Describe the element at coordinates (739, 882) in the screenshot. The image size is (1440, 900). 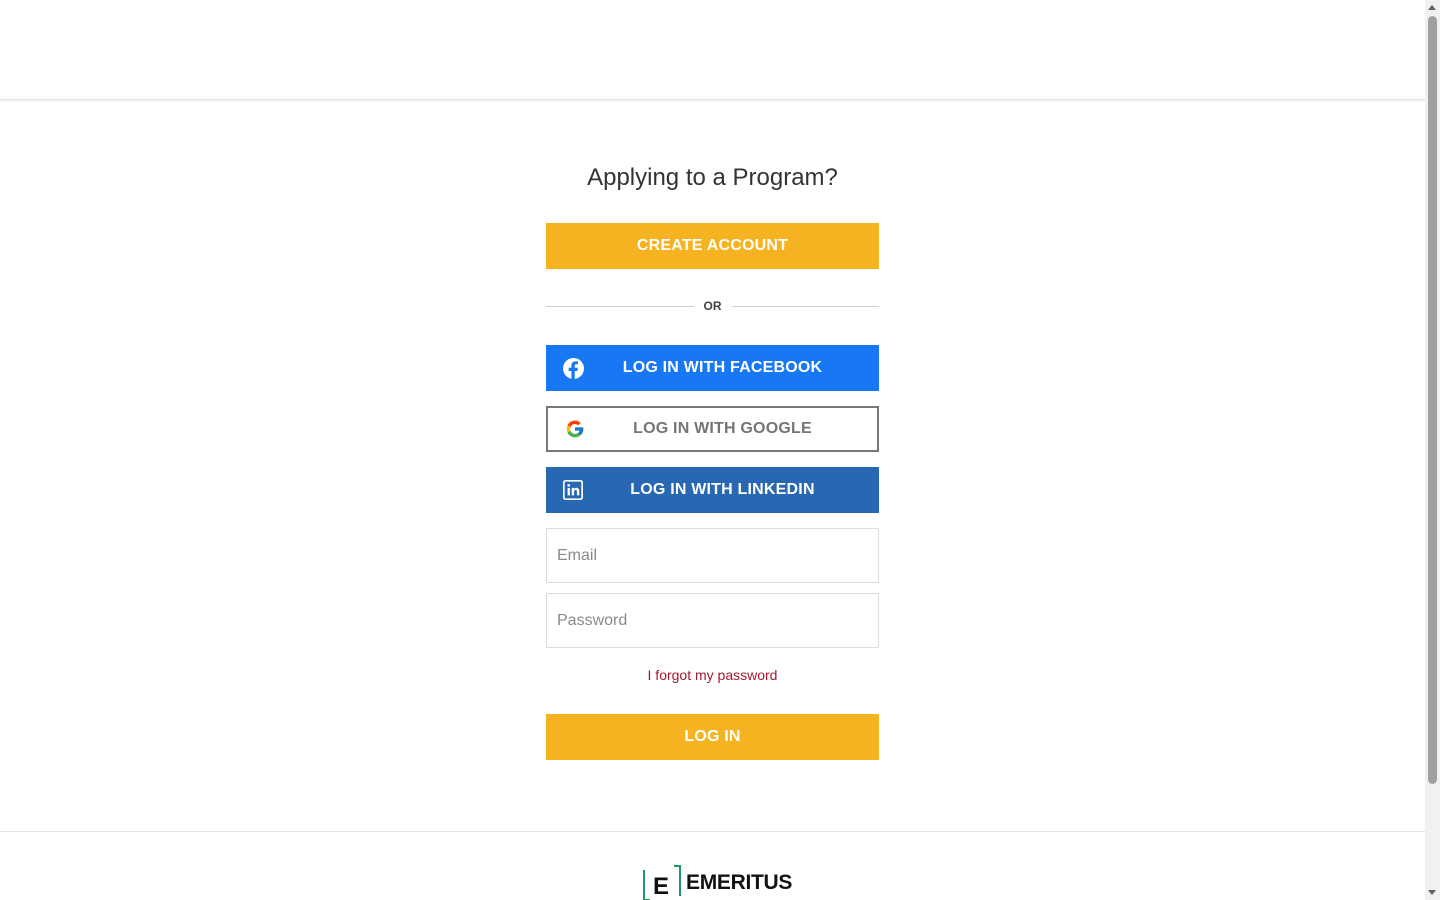
I see `logo-wordmark: EMERITUS` at that location.